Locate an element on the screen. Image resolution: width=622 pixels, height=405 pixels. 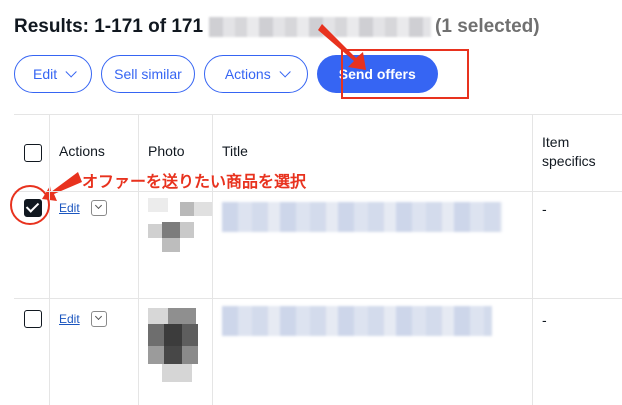
column-header-title: Title is located at coordinates (235, 151).